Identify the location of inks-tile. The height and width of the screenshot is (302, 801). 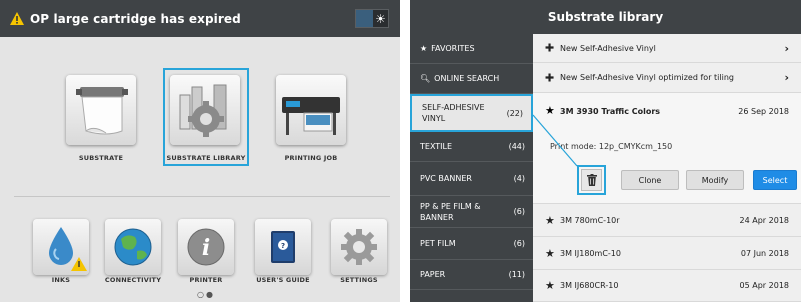
(61, 247).